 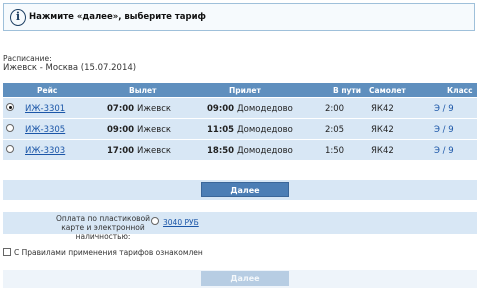 What do you see at coordinates (181, 222) in the screenshot?
I see `payment-price-link: 3040 РУБ` at bounding box center [181, 222].